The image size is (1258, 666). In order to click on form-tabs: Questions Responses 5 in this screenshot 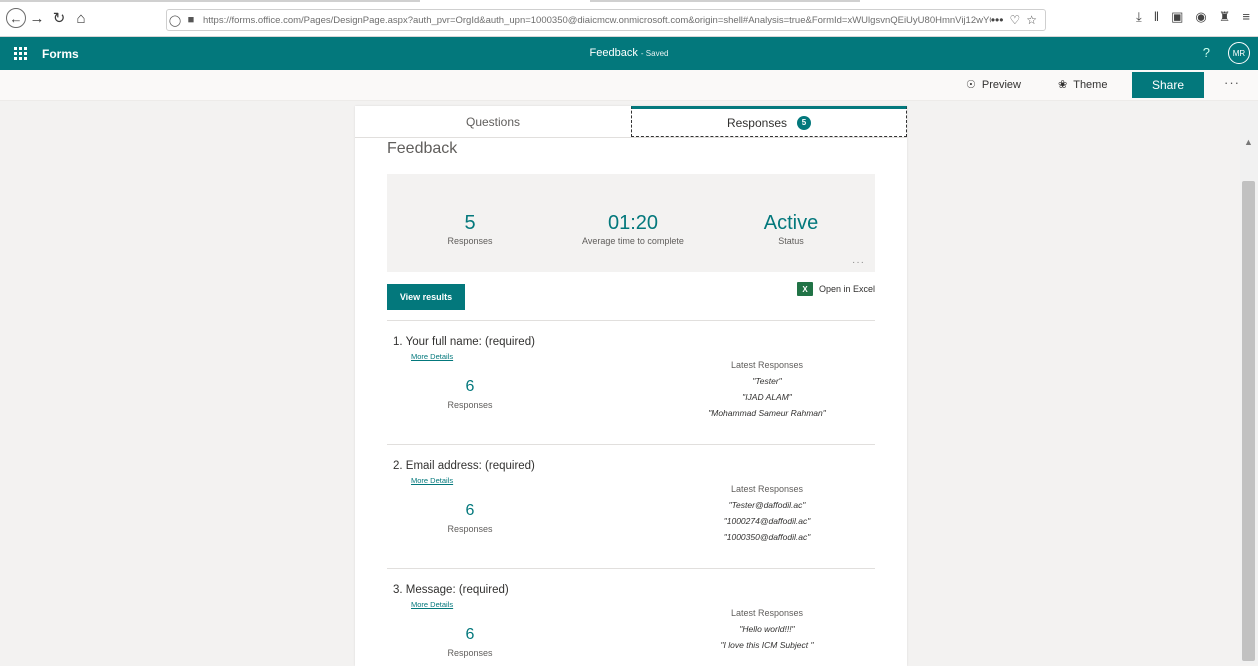, I will do `click(631, 122)`.